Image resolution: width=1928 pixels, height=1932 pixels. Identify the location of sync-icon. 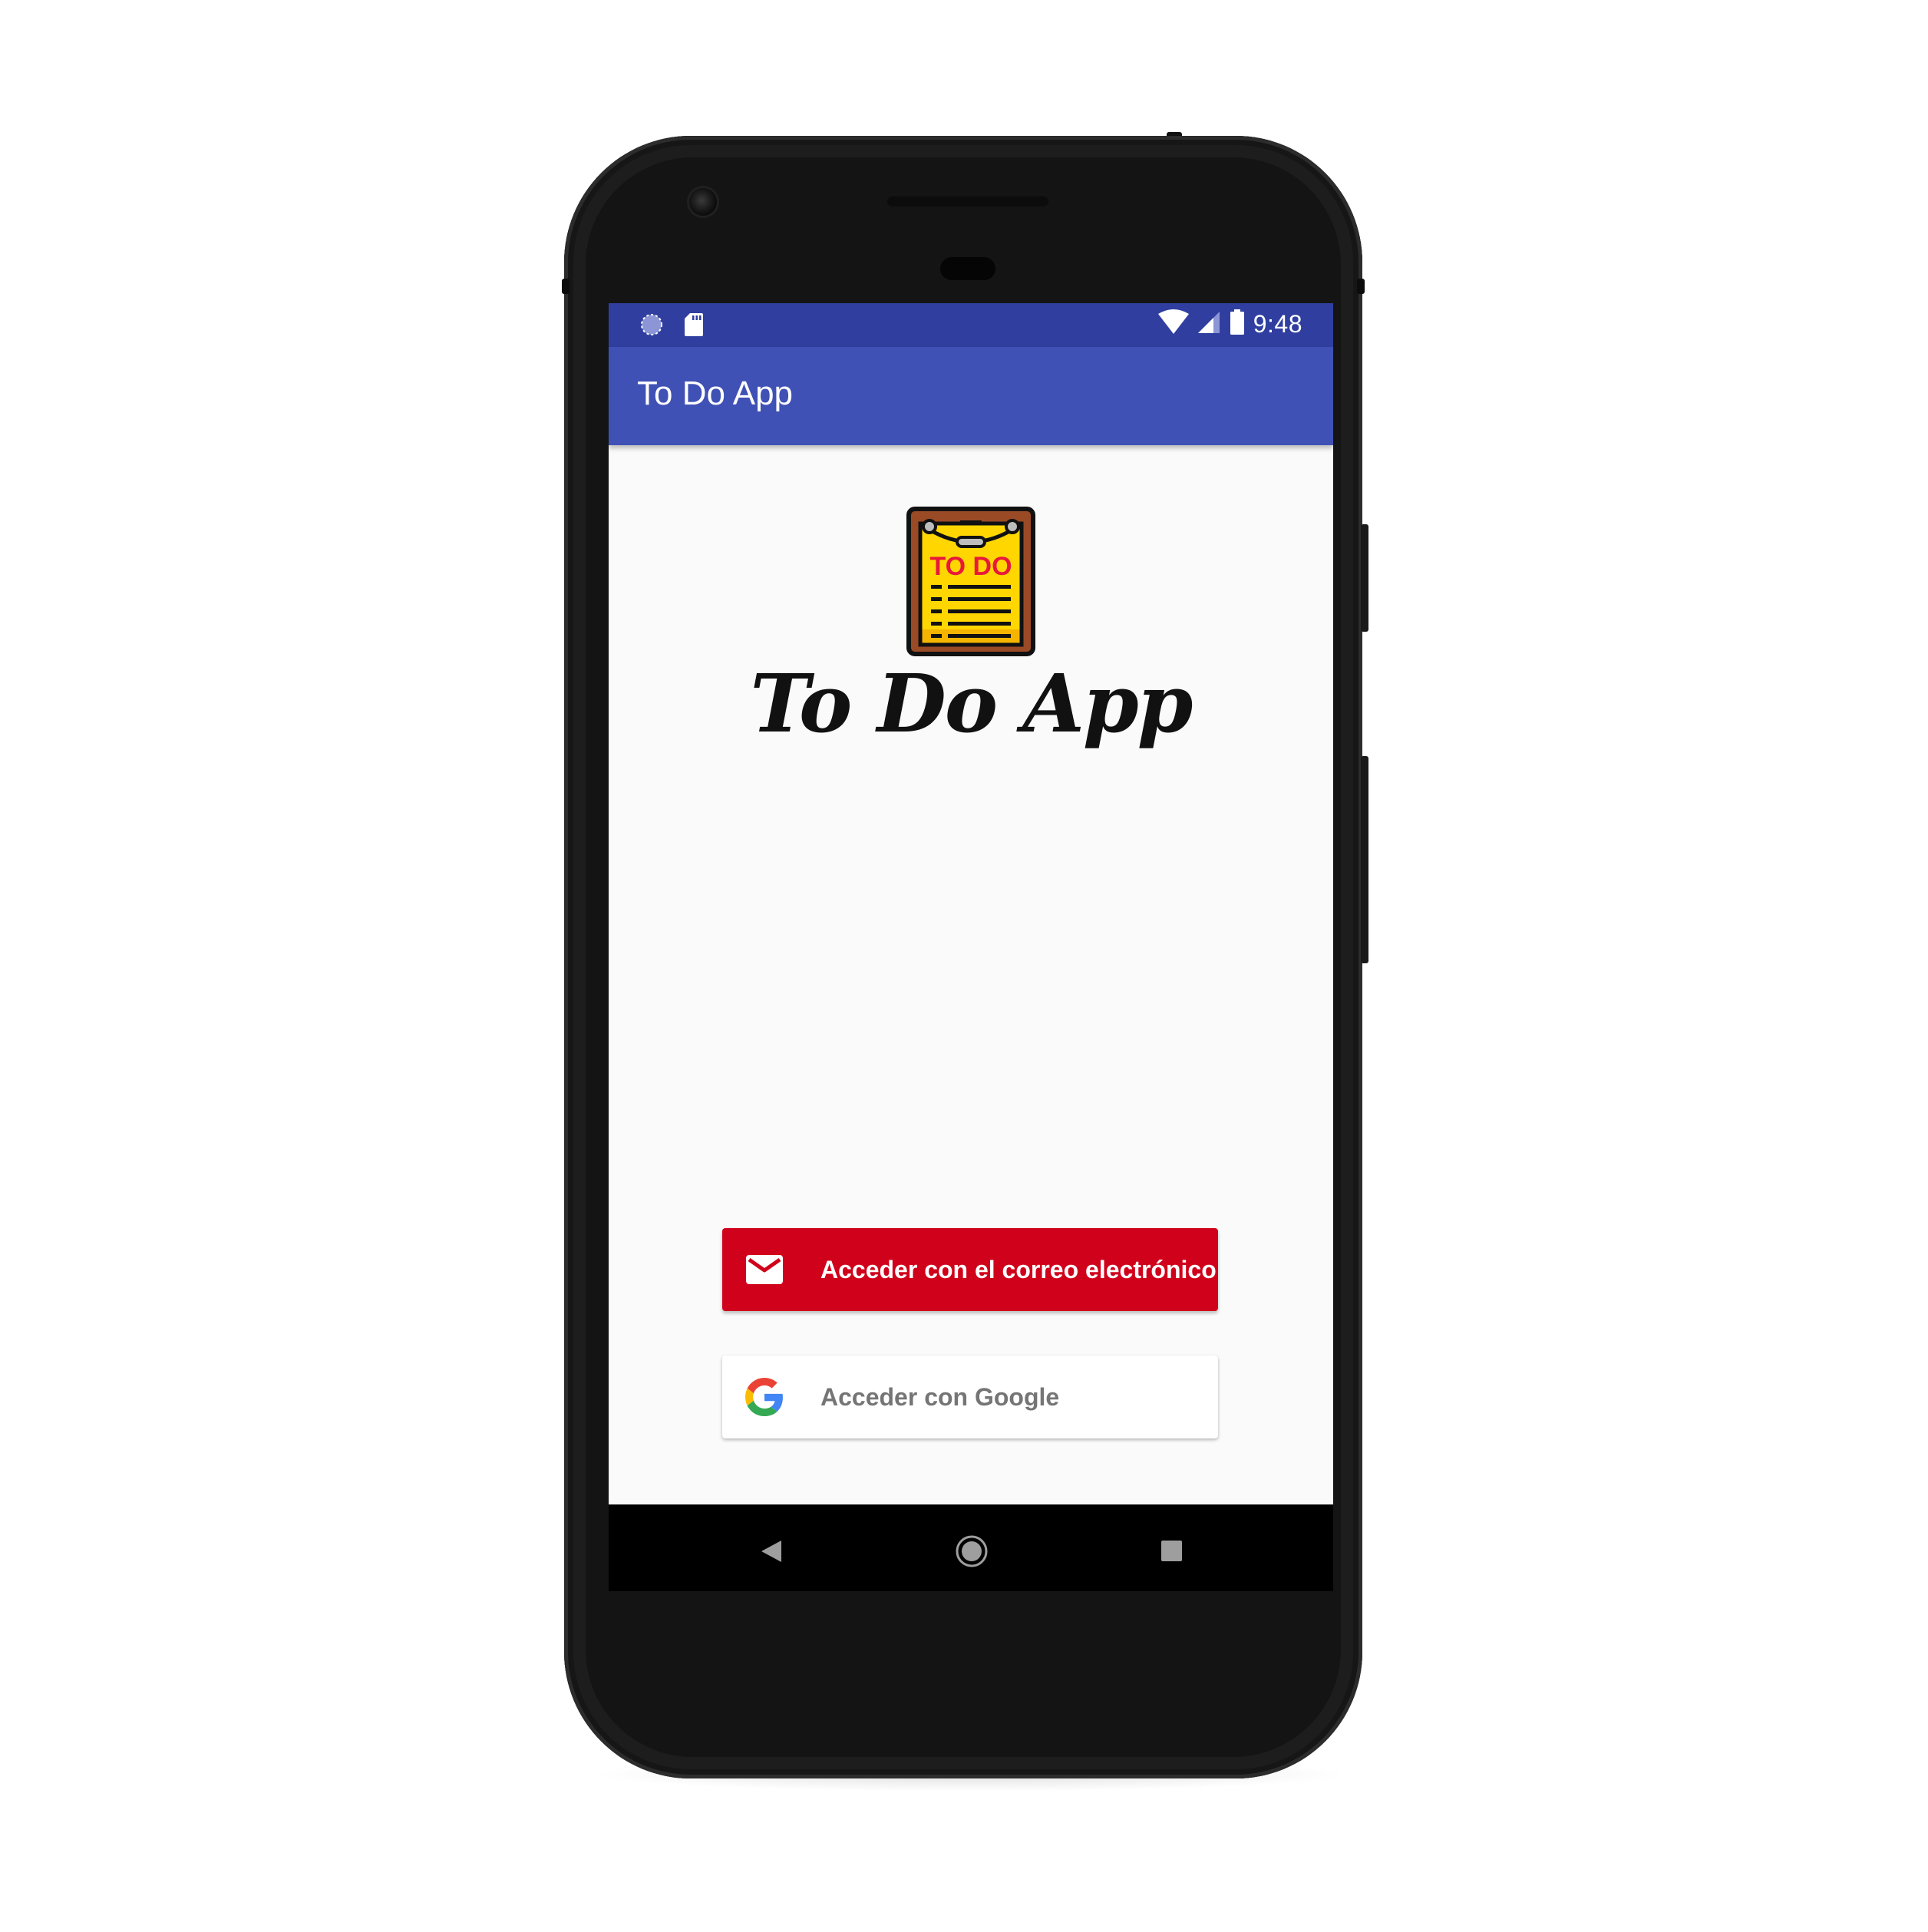
(651, 326).